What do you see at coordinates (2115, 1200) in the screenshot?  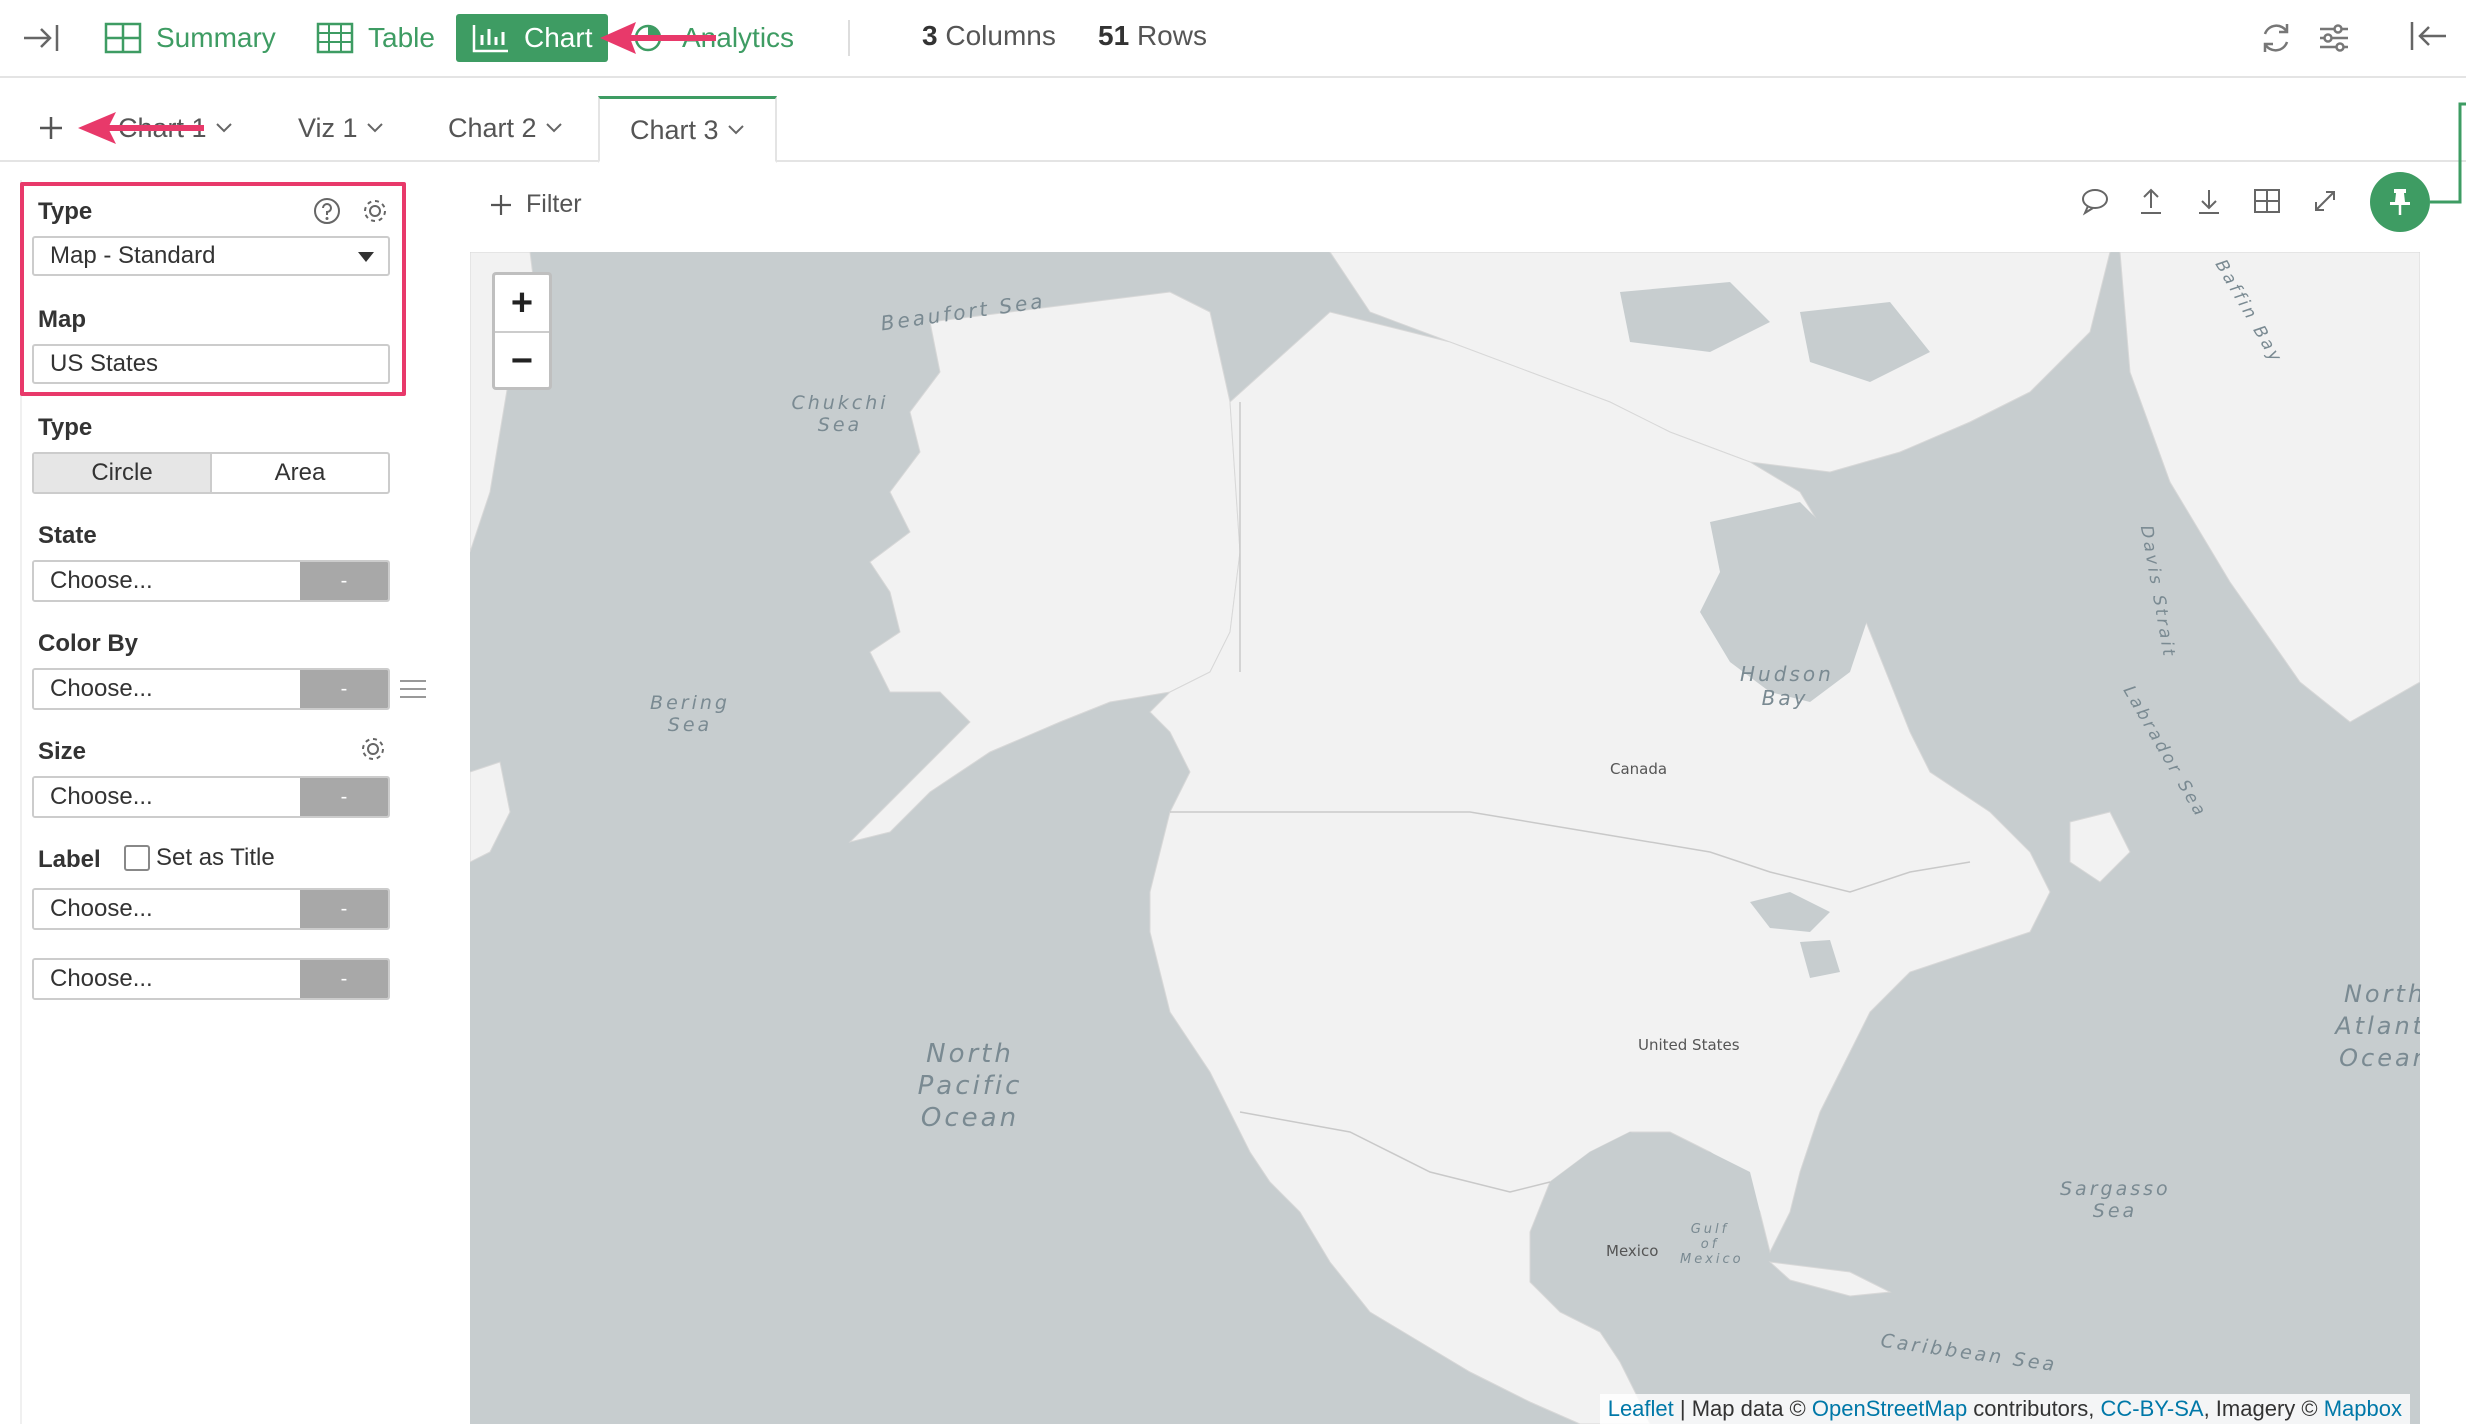 I see `sargasso-sea-label: Sargasso Sea` at bounding box center [2115, 1200].